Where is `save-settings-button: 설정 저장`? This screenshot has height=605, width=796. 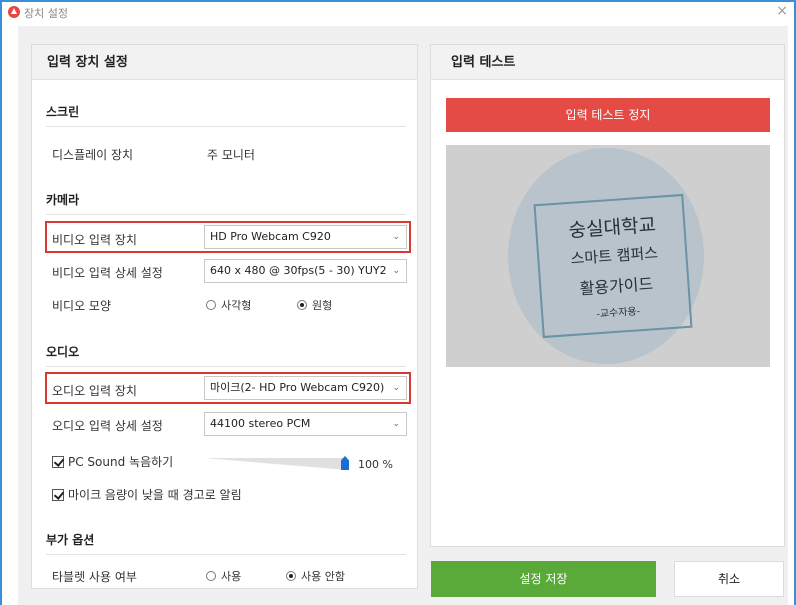 save-settings-button: 설정 저장 is located at coordinates (543, 579).